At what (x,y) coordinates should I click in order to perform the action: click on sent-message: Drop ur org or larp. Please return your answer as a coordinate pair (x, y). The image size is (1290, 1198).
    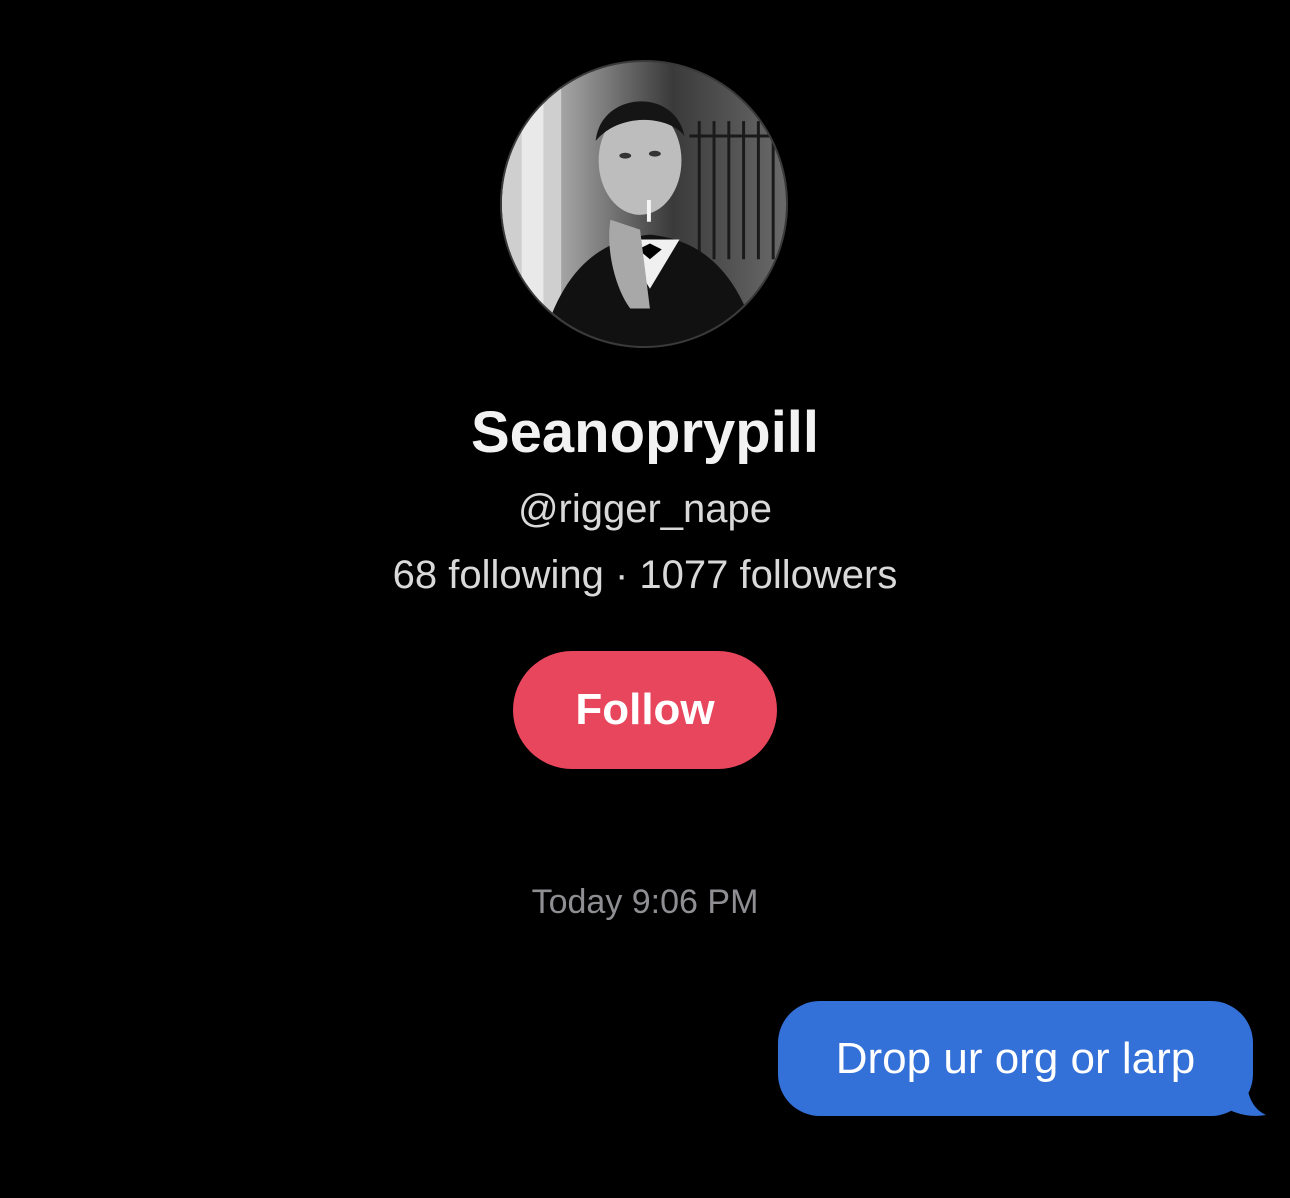
    Looking at the image, I should click on (1023, 1061).